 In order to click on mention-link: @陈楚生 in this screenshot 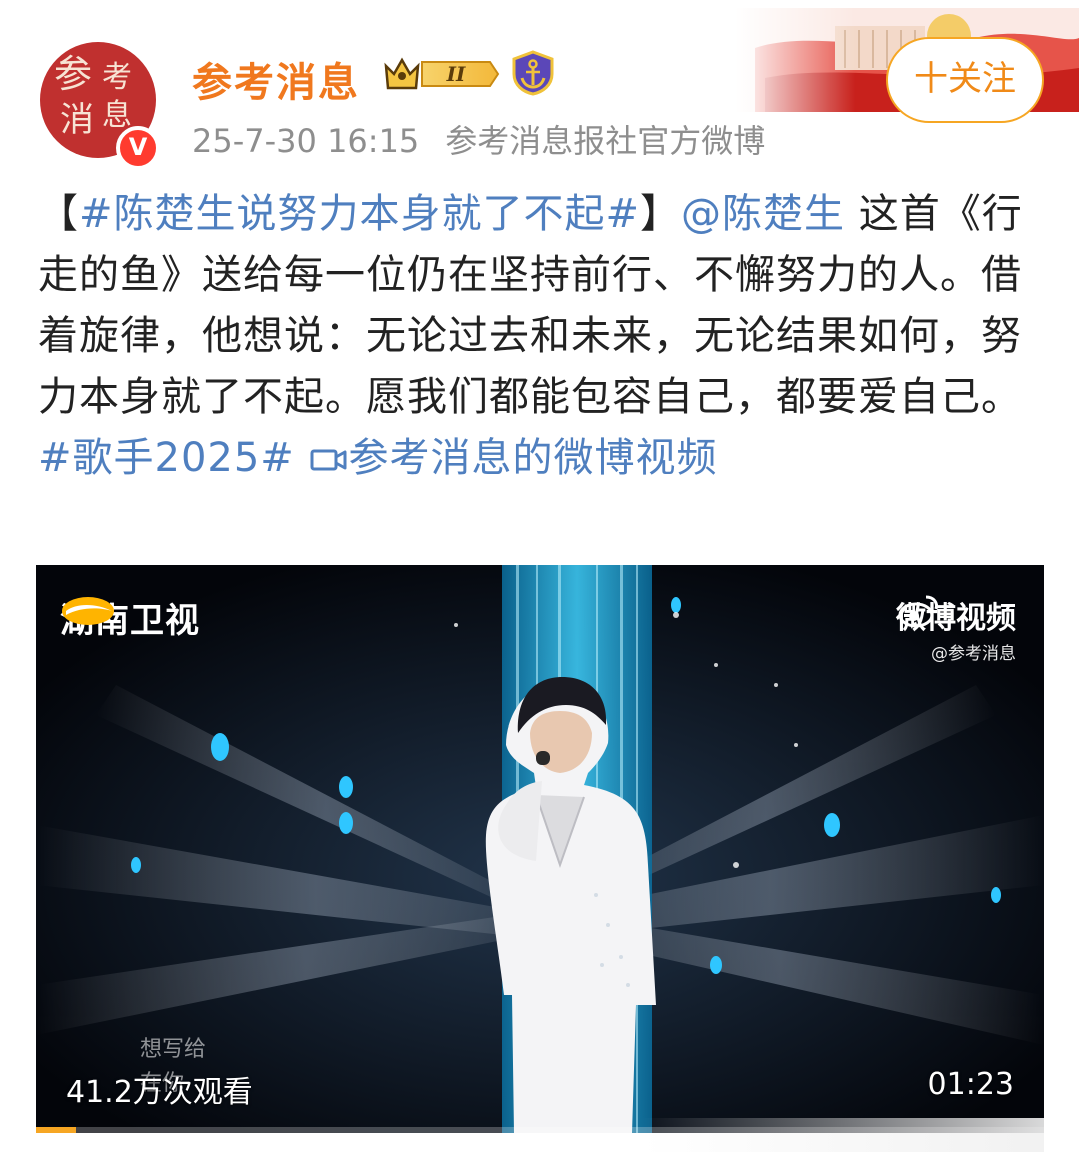, I will do `click(763, 214)`.